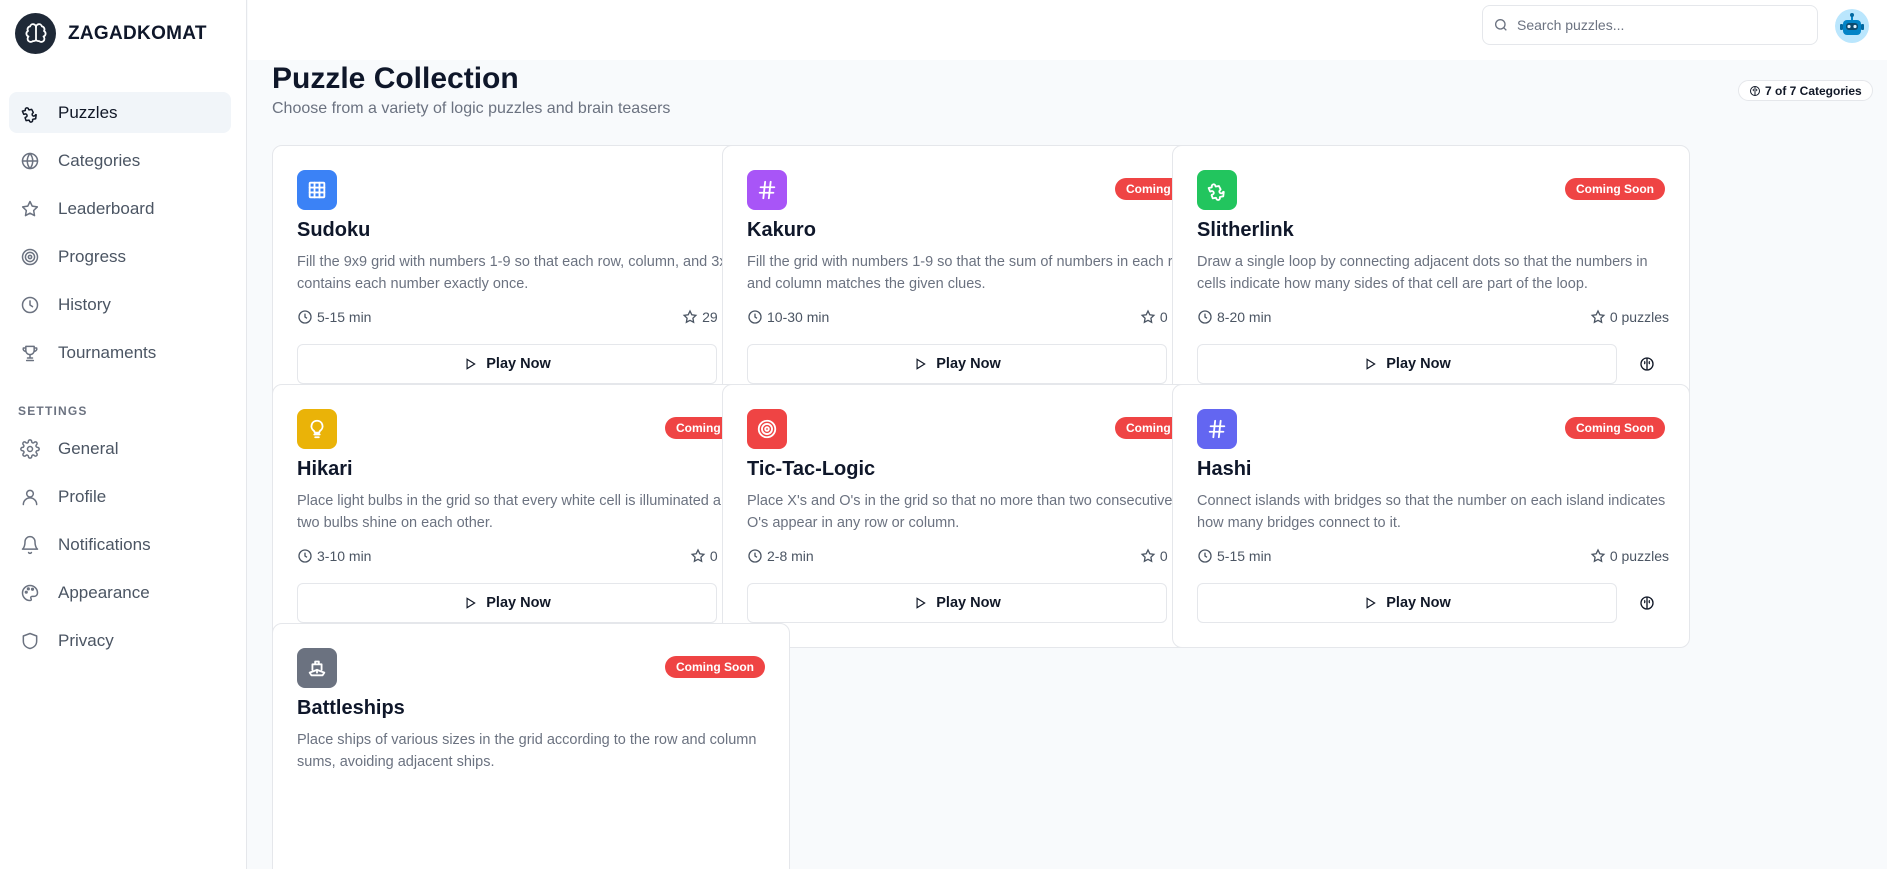 The width and height of the screenshot is (1887, 869). I want to click on puzzle-title: Hikari, so click(325, 469).